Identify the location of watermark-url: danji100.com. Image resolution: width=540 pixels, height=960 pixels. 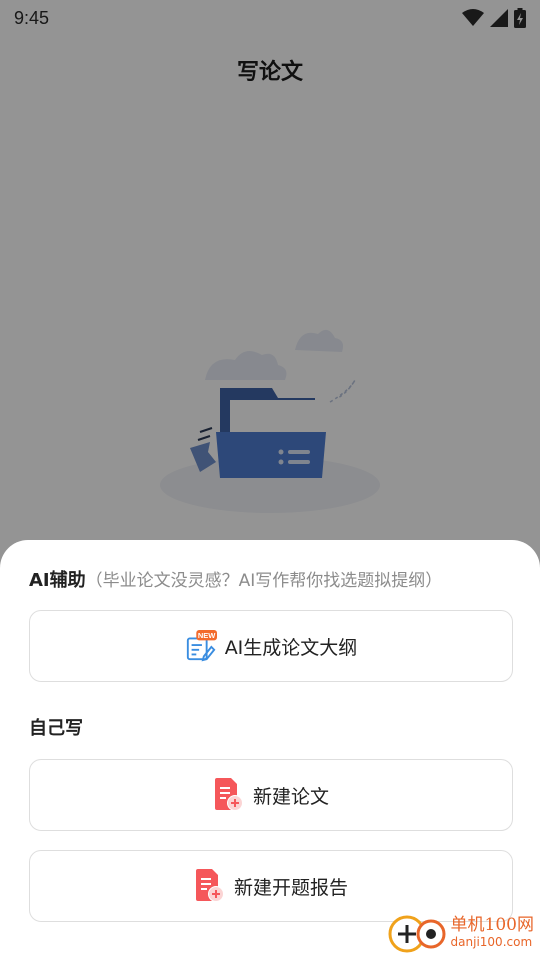
(491, 941).